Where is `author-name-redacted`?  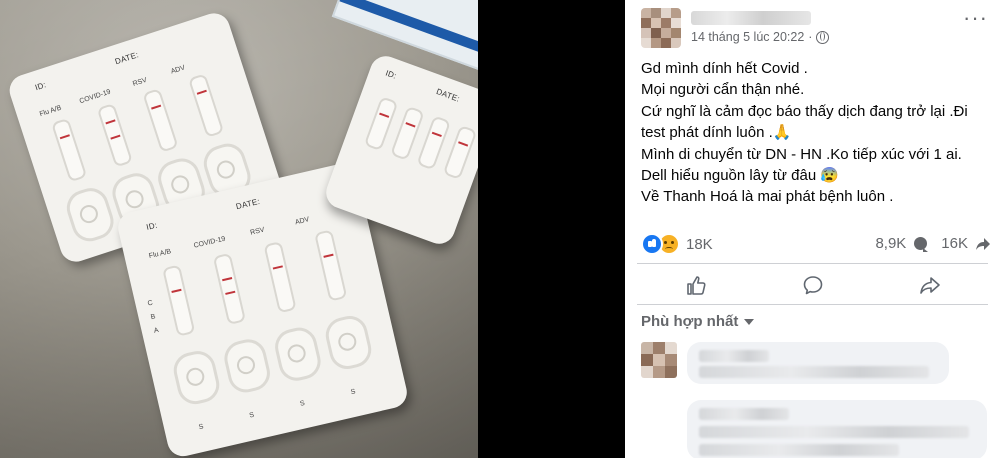 author-name-redacted is located at coordinates (751, 18).